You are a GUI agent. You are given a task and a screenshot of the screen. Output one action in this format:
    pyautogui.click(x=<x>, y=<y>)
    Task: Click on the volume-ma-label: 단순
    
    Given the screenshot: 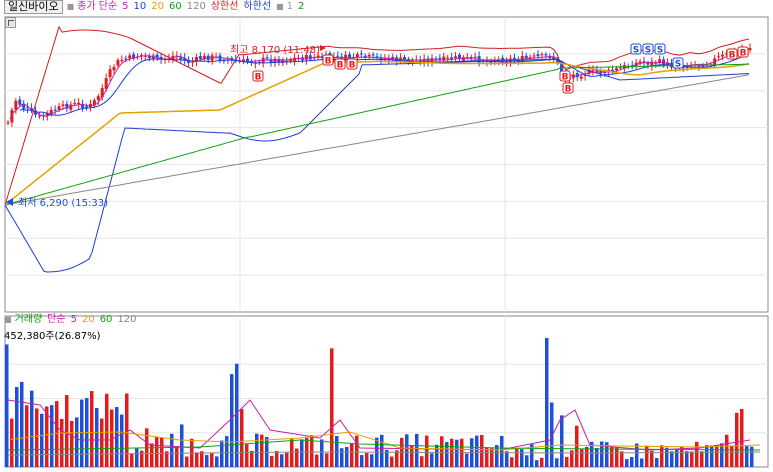 What is the action you would take?
    pyautogui.click(x=56, y=319)
    